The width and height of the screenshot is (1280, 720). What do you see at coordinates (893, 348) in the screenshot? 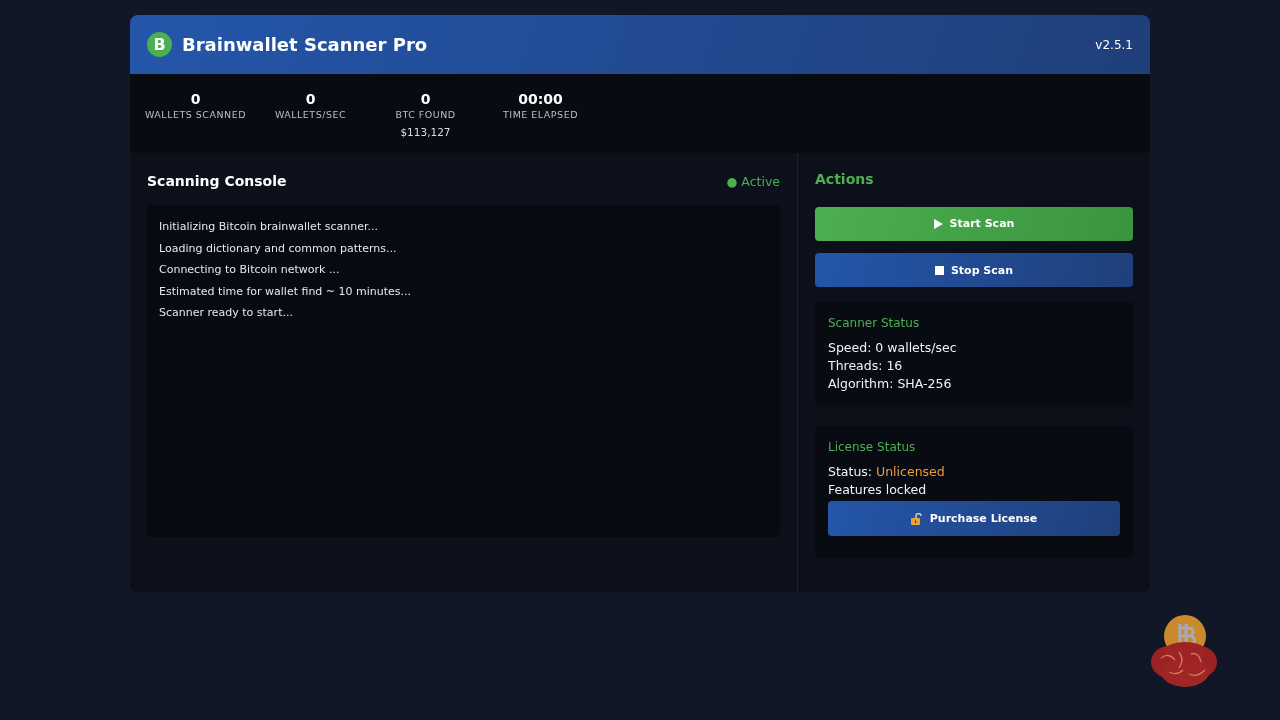
I see `status-line: Speed: 0 wallets/sec` at bounding box center [893, 348].